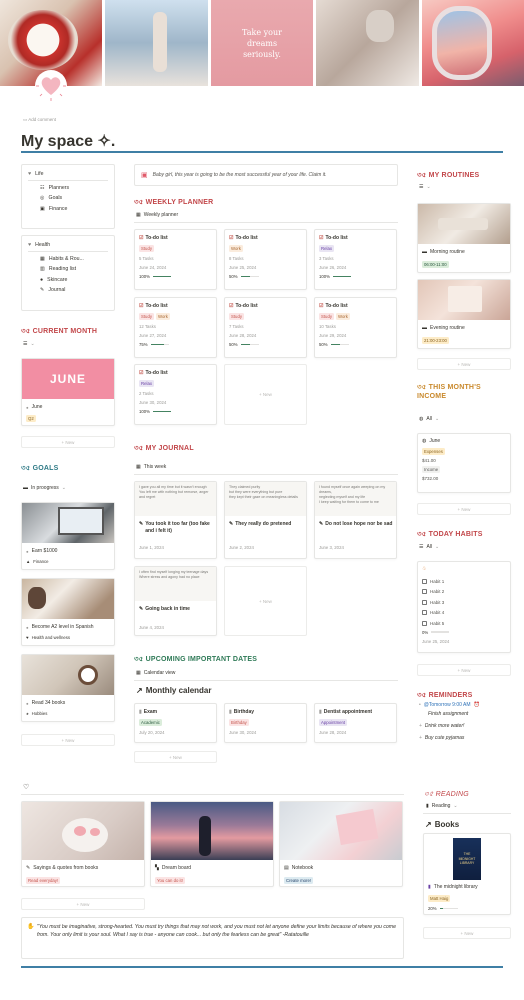 This screenshot has height=1000, width=524. I want to click on goal-card: ● Earn $1000 ▲ Finance, so click(68, 536).